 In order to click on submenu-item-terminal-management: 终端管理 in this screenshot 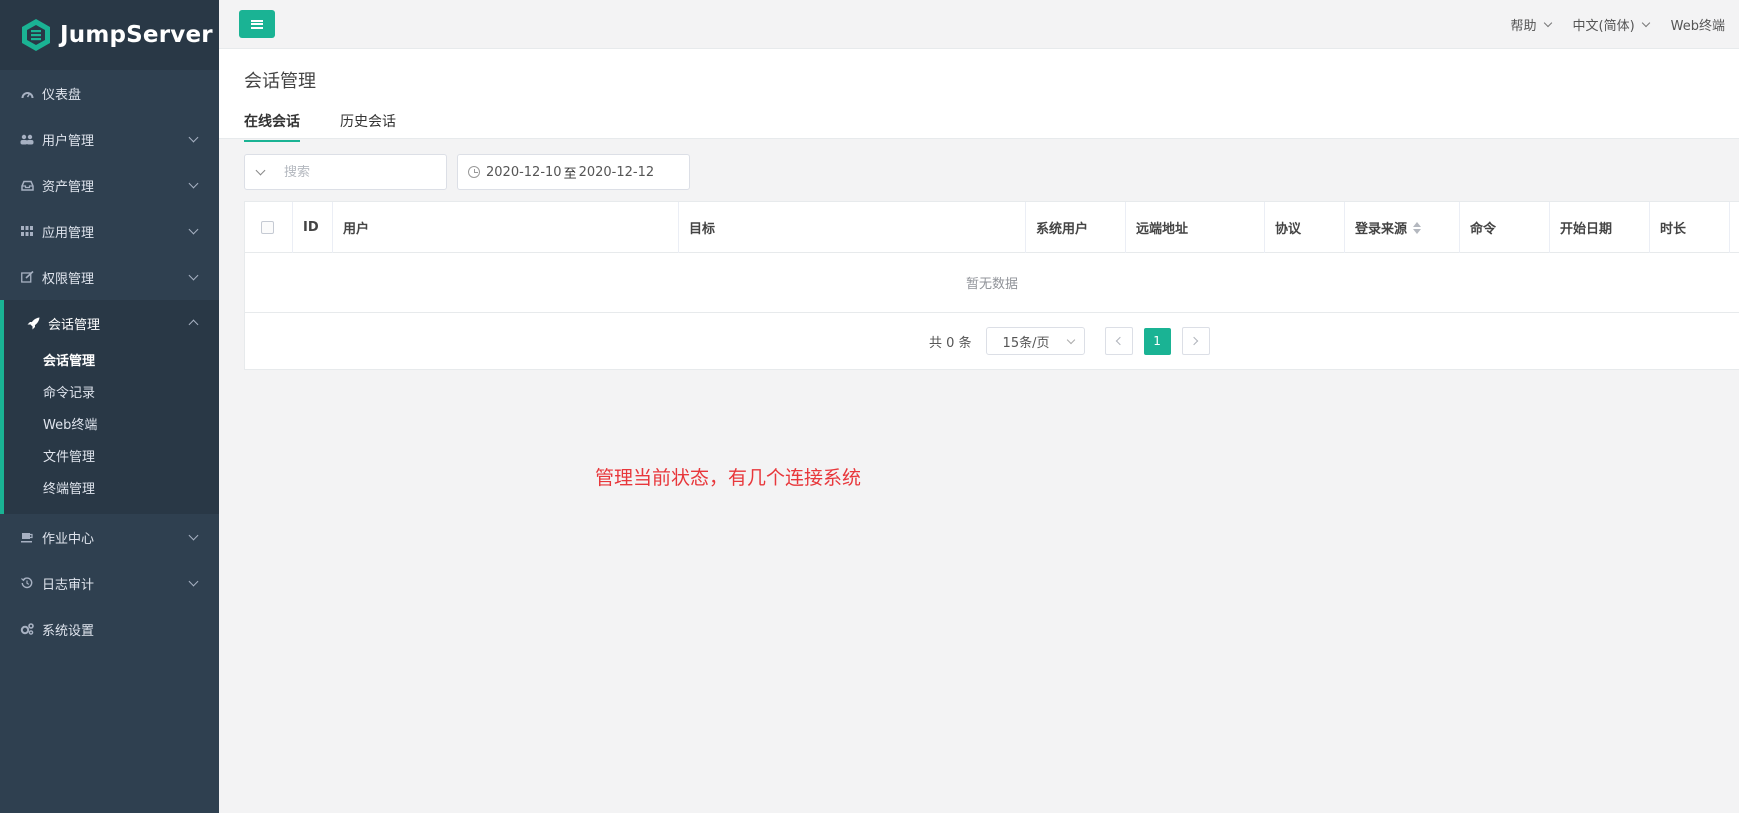, I will do `click(111, 490)`.